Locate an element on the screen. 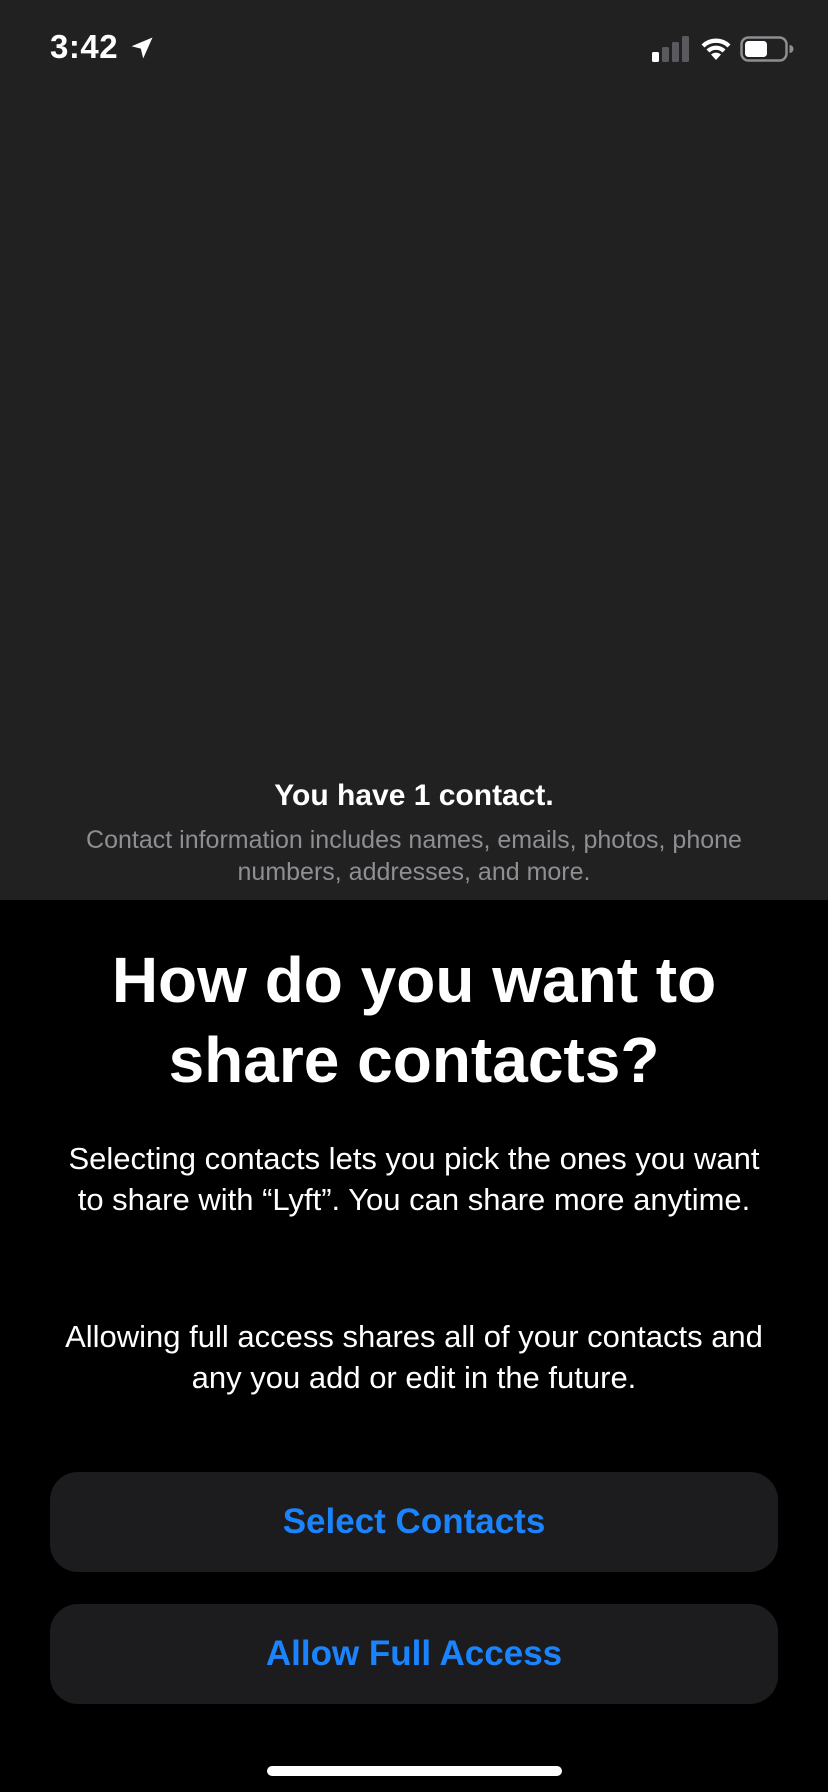  battery-icon is located at coordinates (767, 49).